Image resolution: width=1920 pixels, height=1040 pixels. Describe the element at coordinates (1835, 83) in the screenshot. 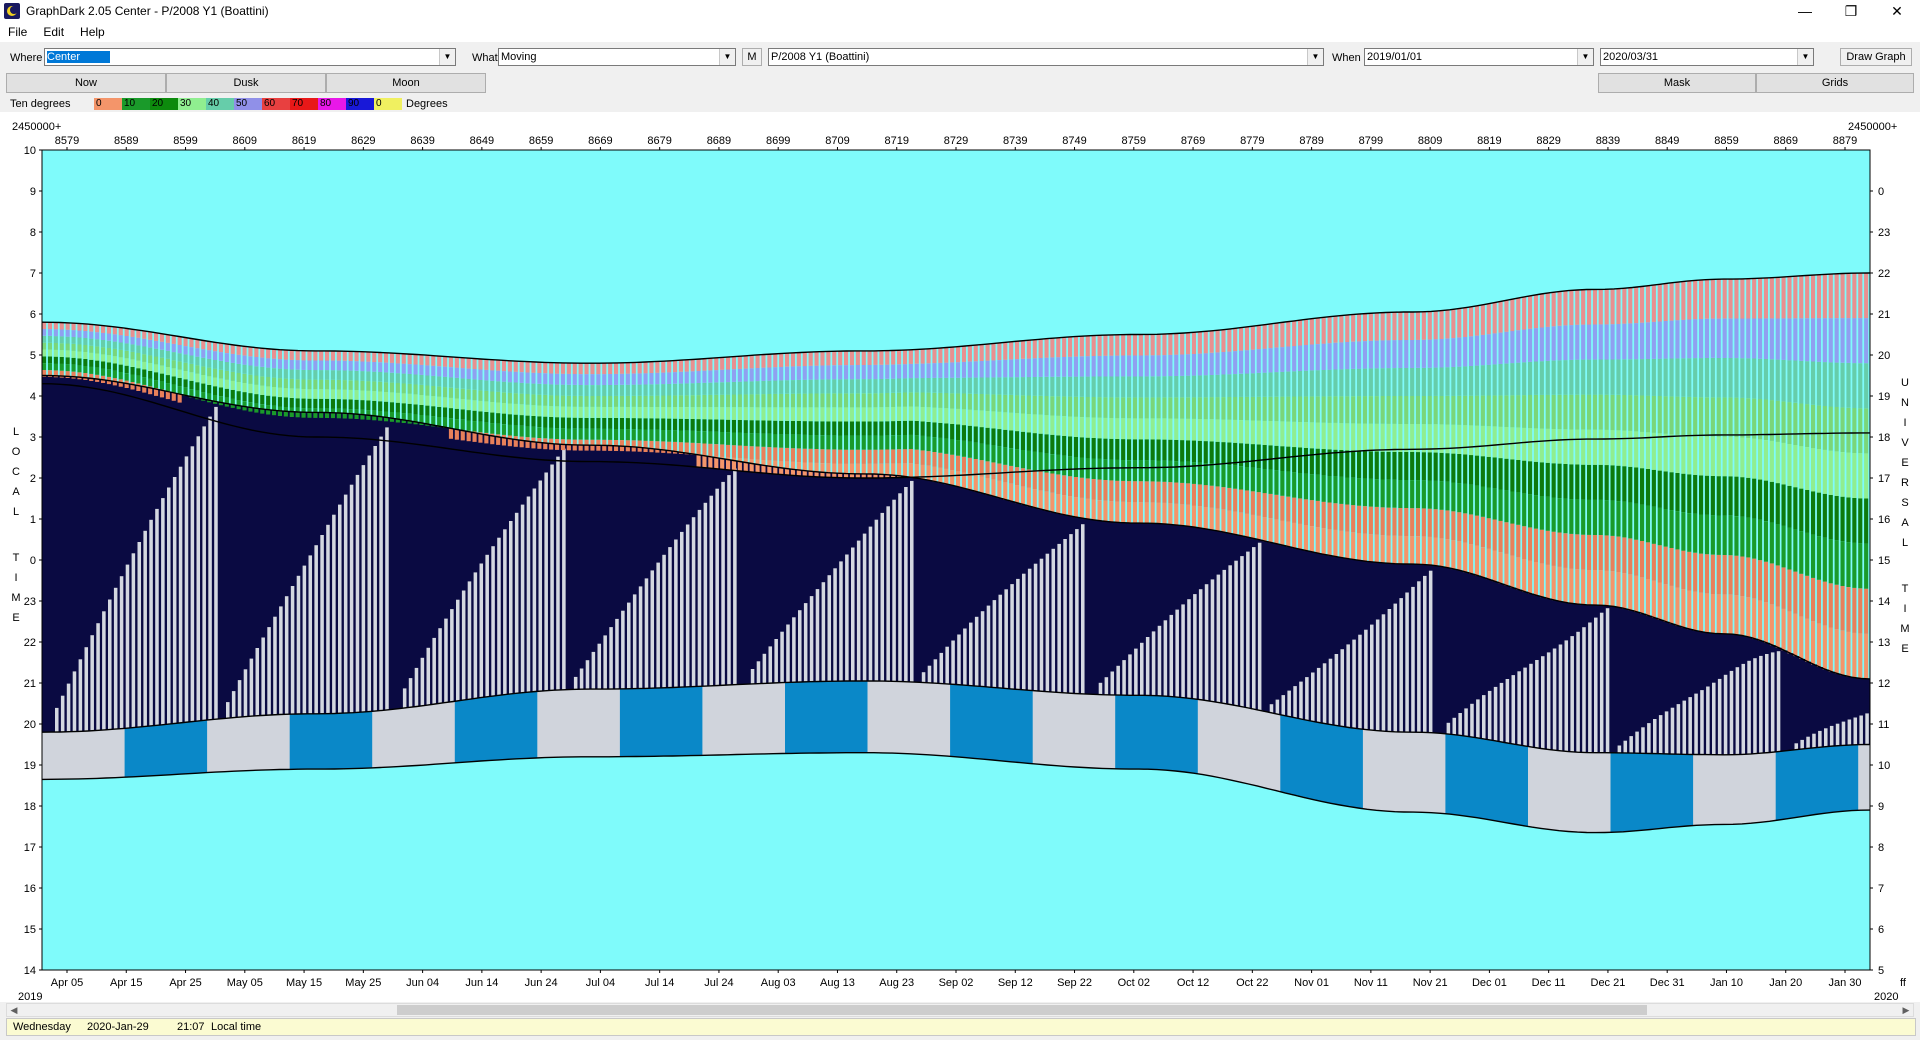

I see `grids-button: Grids` at that location.